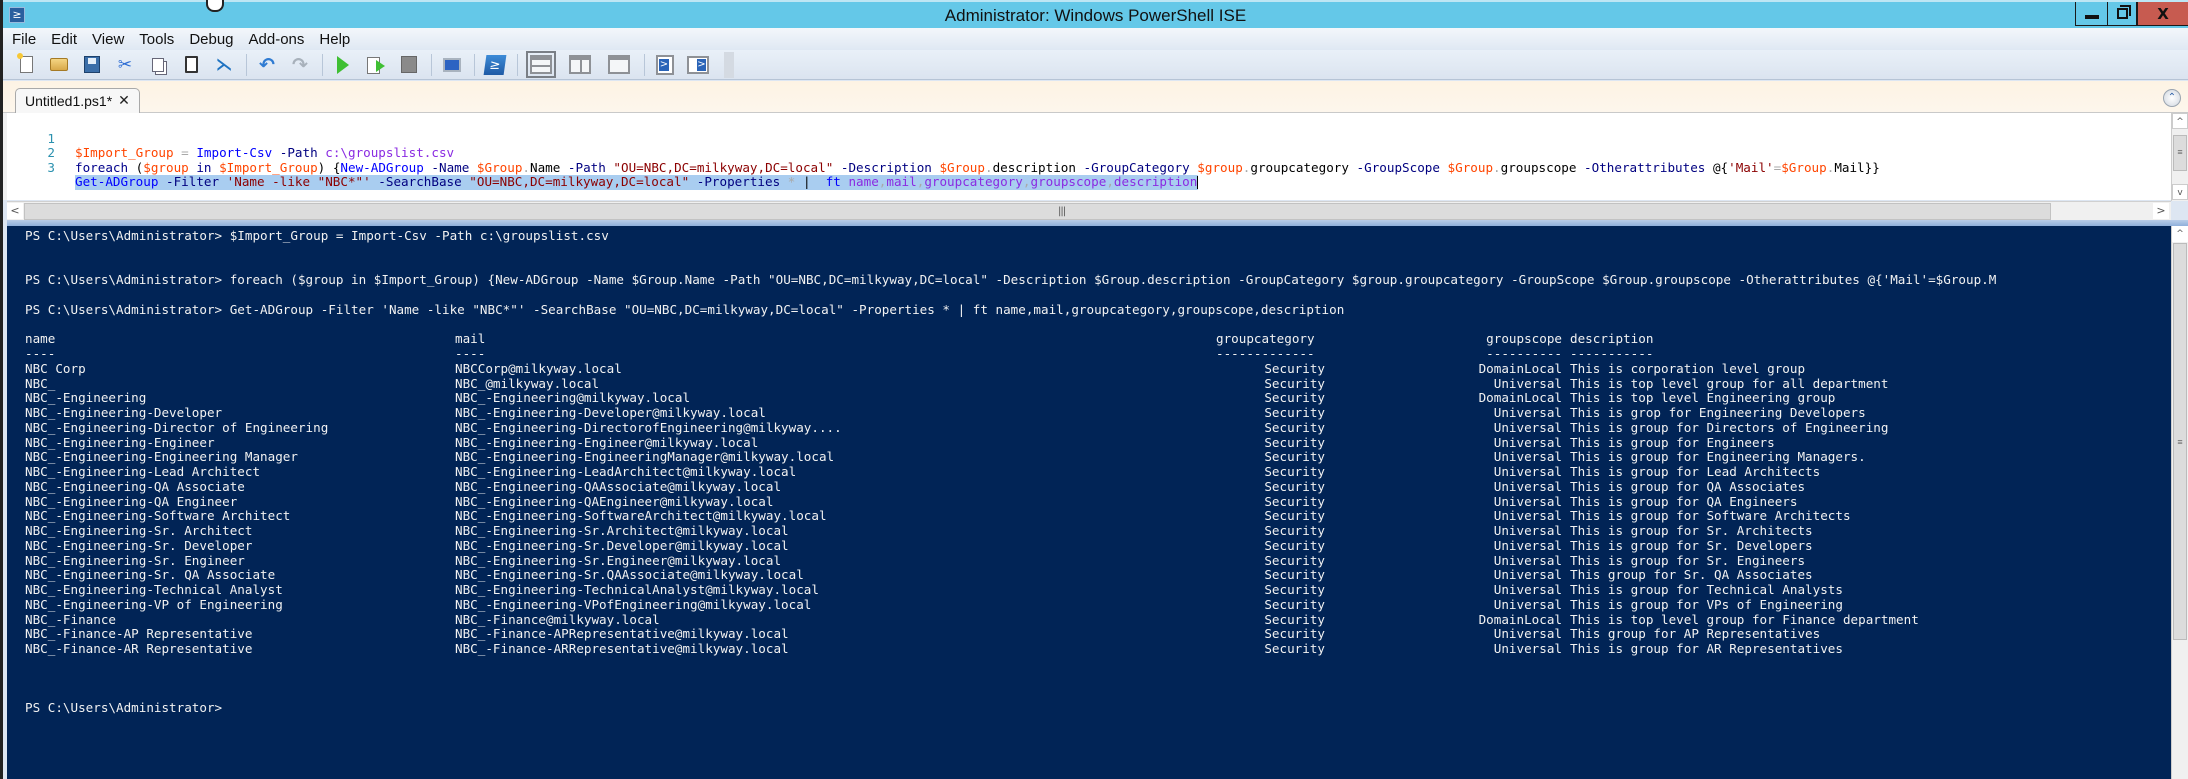  I want to click on cell-description: This group for Sr. QA Associates, so click(1691, 575).